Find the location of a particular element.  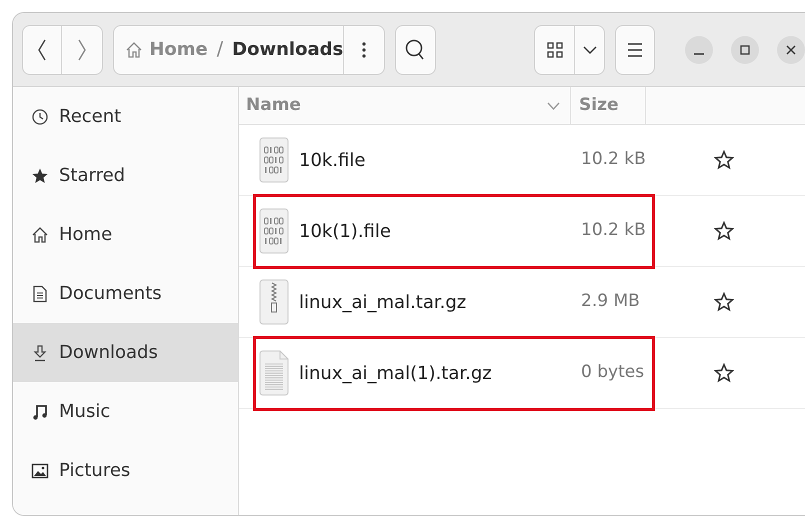

maximize-button is located at coordinates (745, 50).